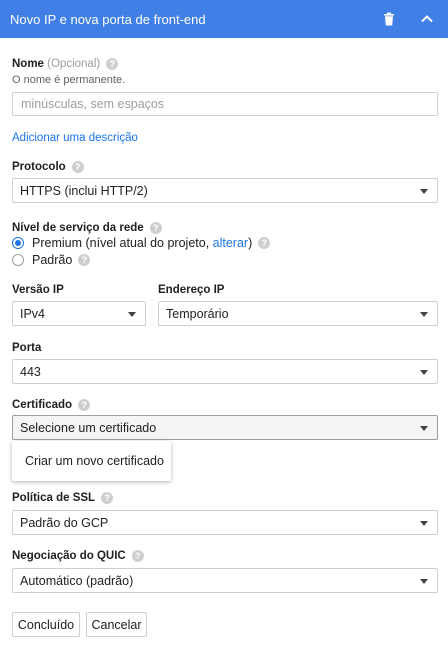 The height and width of the screenshot is (654, 448). What do you see at coordinates (225, 522) in the screenshot?
I see `ssl-policy-select: Padrão do GCP` at bounding box center [225, 522].